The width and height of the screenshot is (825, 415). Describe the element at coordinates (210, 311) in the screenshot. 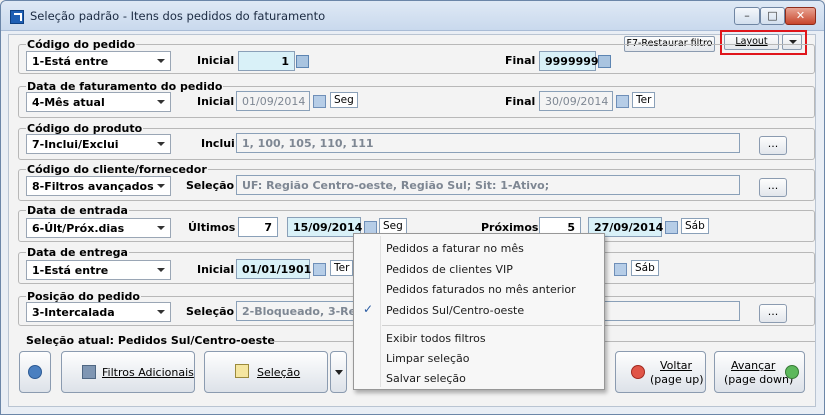

I see `posicao-pedido-selecao-label: Seleção` at that location.